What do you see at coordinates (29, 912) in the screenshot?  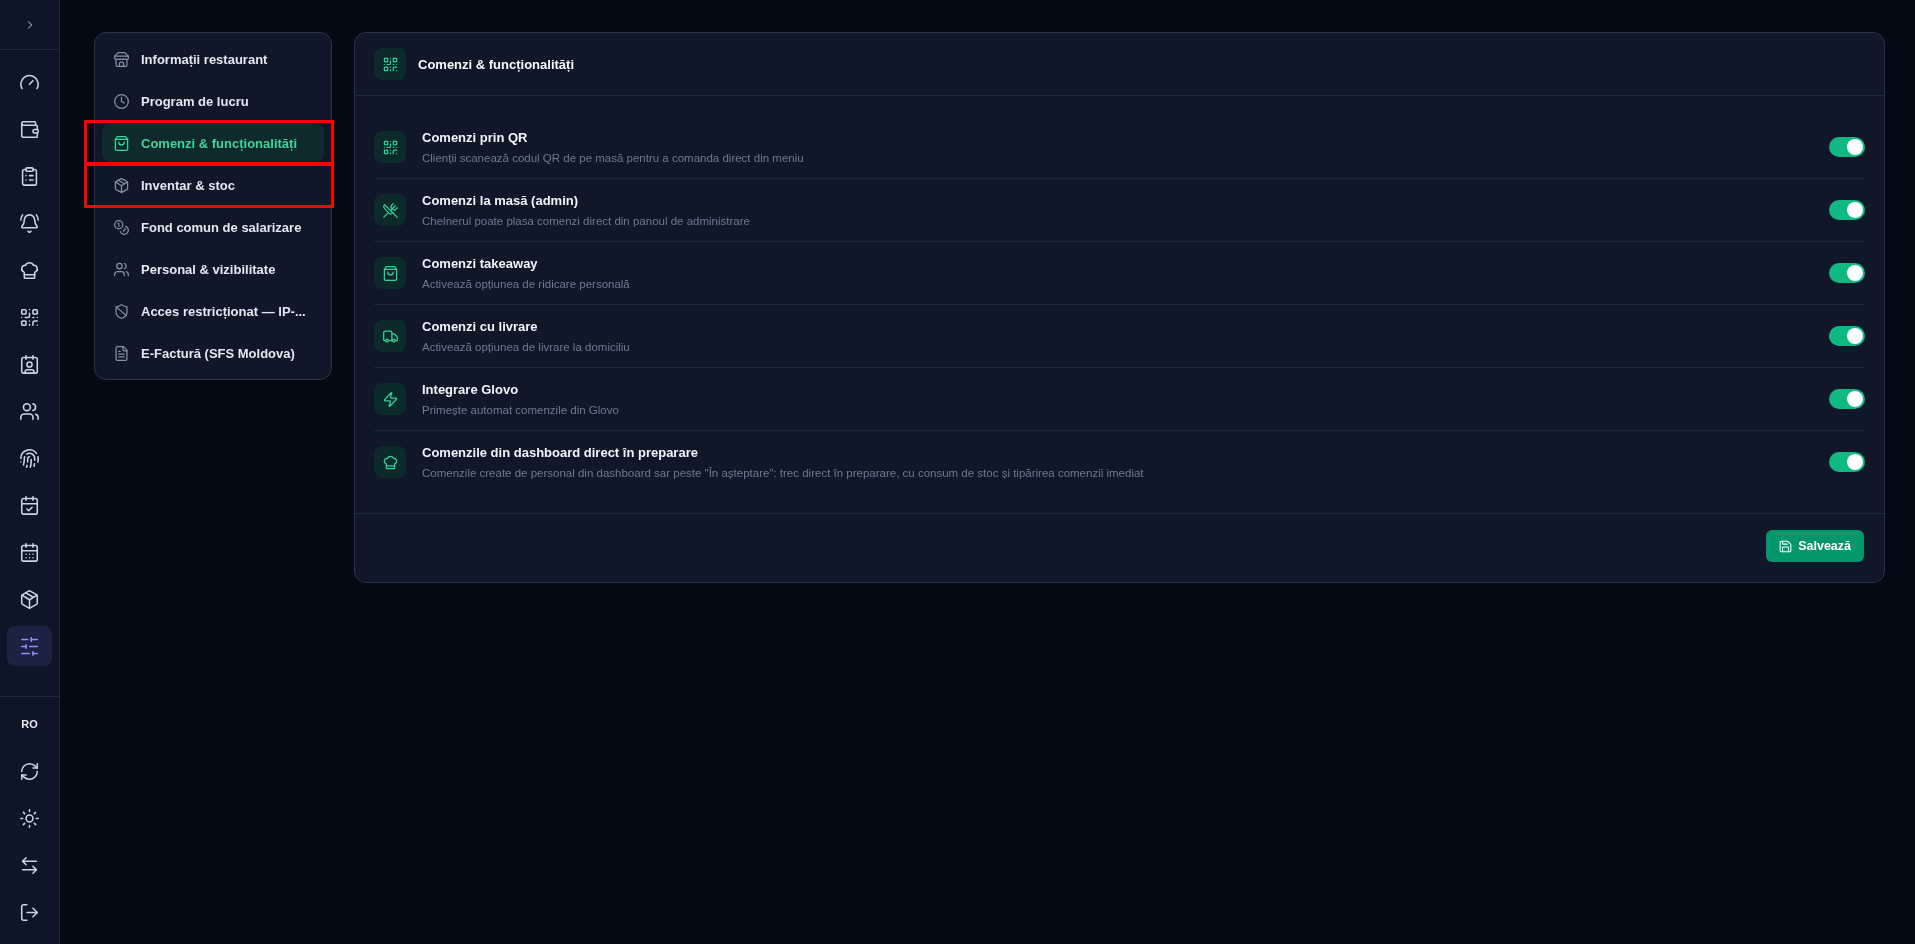 I see `logout-icon` at bounding box center [29, 912].